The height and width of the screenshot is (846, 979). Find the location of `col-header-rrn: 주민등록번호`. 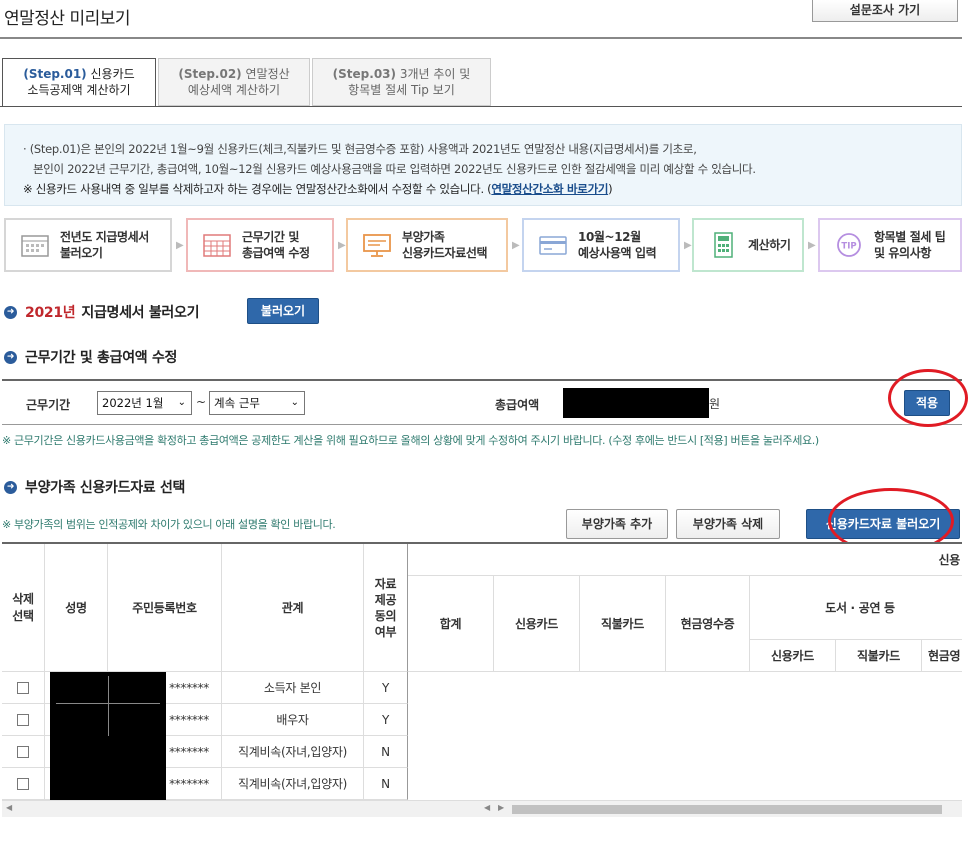

col-header-rrn: 주민등록번호 is located at coordinates (165, 608).